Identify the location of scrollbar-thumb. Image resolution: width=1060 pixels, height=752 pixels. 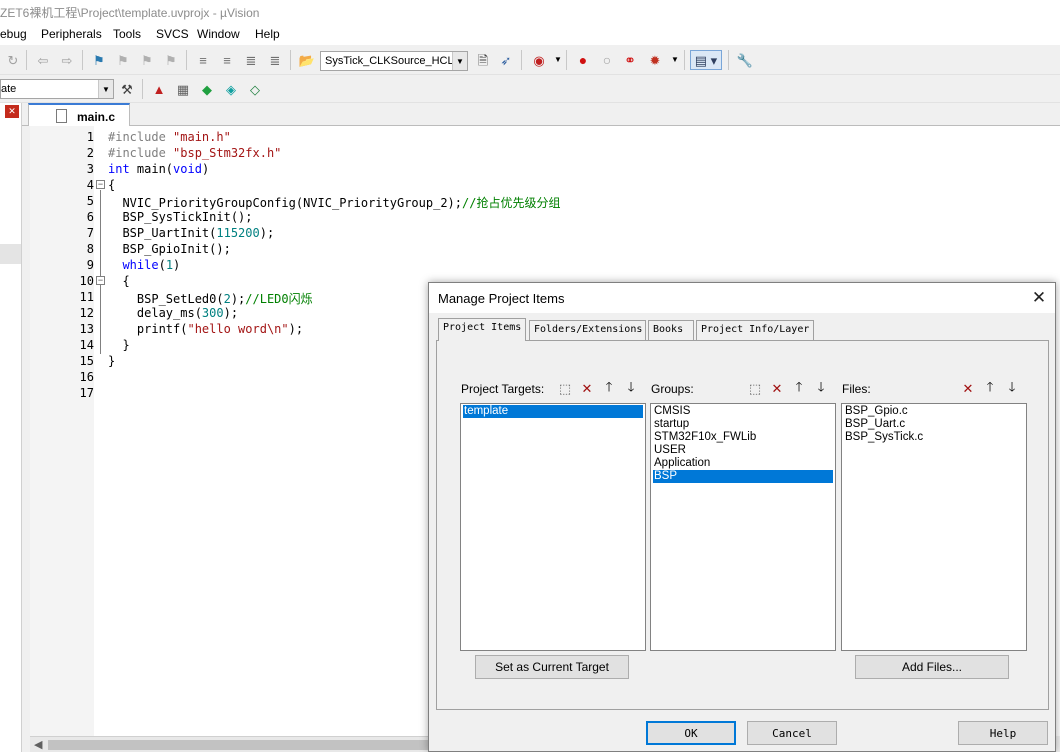
(238, 745).